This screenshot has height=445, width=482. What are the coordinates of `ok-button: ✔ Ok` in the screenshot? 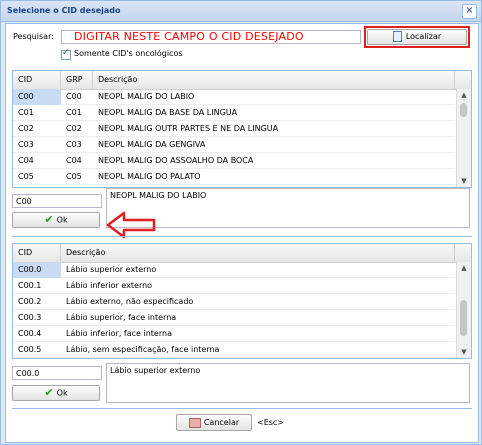 It's located at (56, 220).